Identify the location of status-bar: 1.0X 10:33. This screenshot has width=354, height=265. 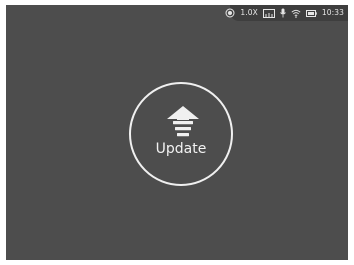
(286, 13).